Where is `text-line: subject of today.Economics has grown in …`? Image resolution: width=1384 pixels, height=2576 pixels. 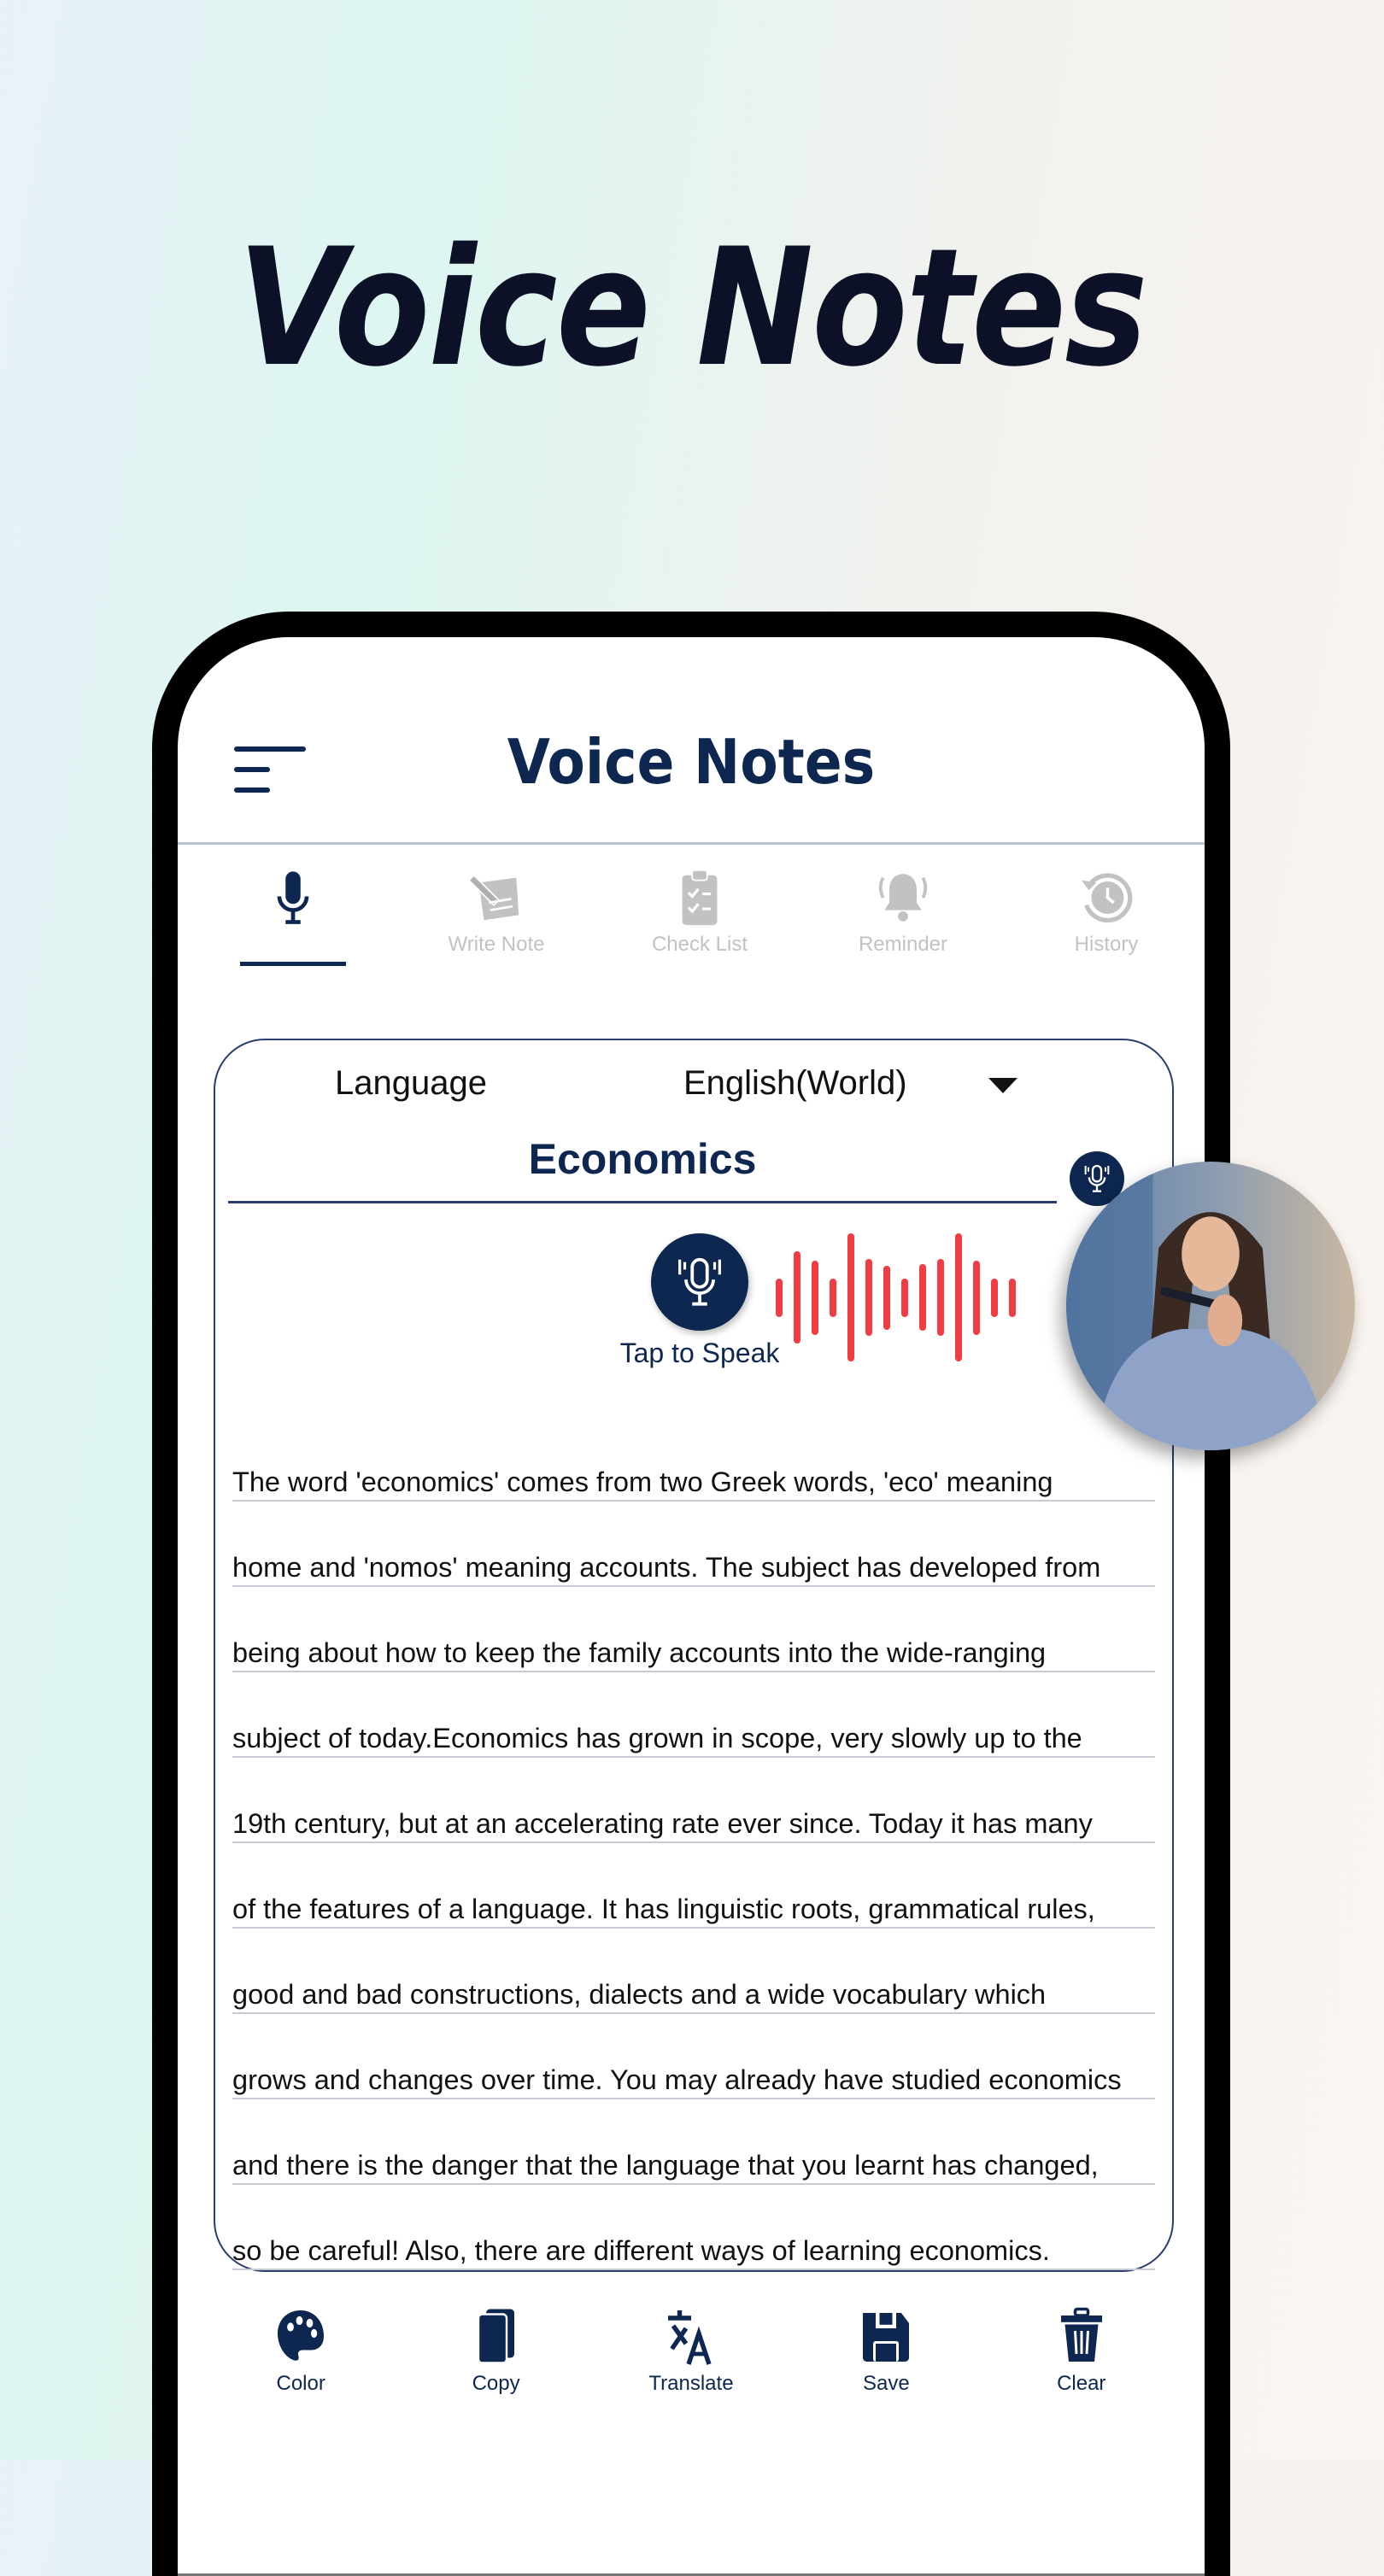
text-line: subject of today.Economics has grown in … is located at coordinates (693, 1715).